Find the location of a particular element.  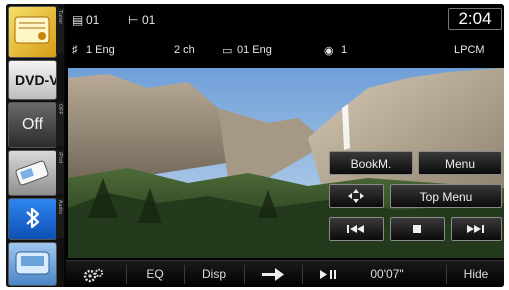

ipod-icon is located at coordinates (32, 173).